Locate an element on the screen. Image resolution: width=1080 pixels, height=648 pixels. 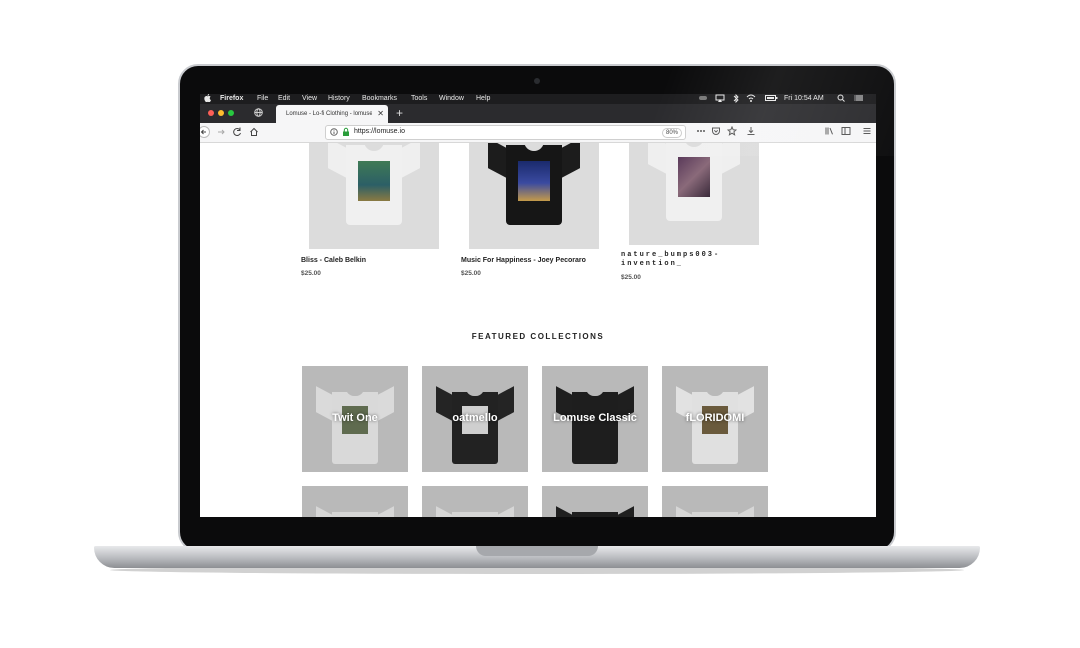
tab-title: Lomuse - Lo-fi Clothing - lomuse is located at coordinates (329, 114).